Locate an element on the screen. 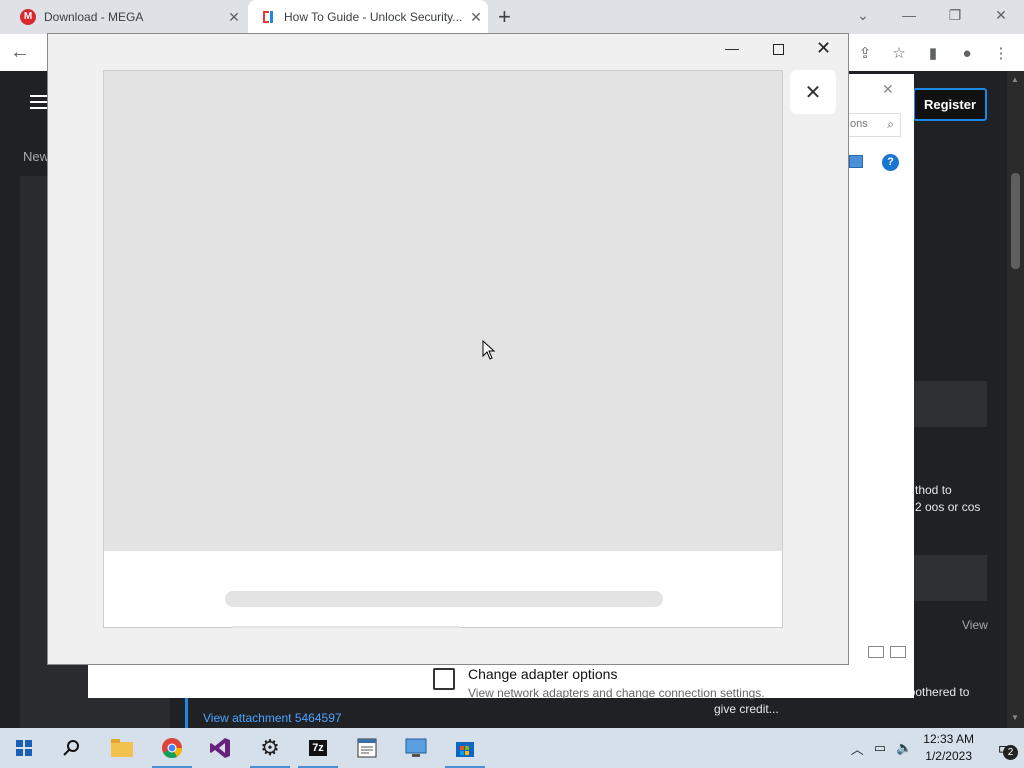 This screenshot has height=768, width=1024. bookmark-star-icon: ☆ is located at coordinates (899, 53).